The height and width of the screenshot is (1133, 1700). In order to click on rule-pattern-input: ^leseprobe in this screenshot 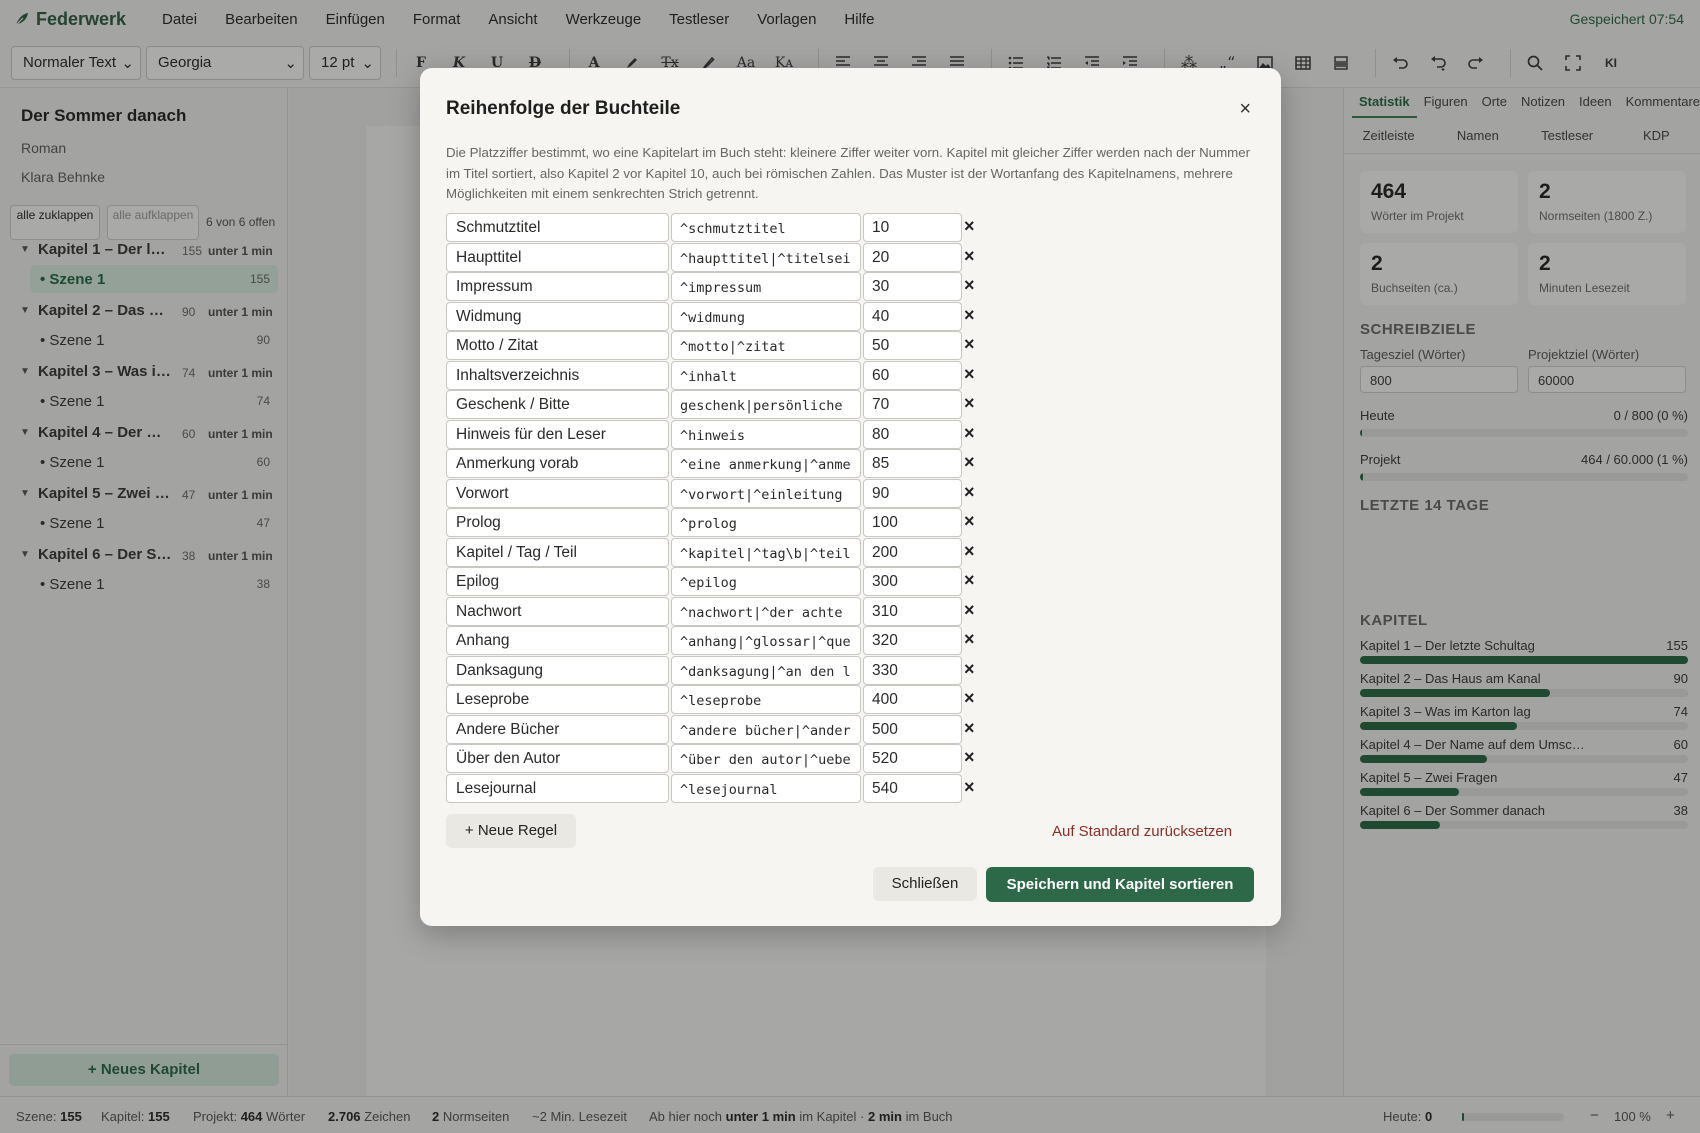, I will do `click(766, 699)`.